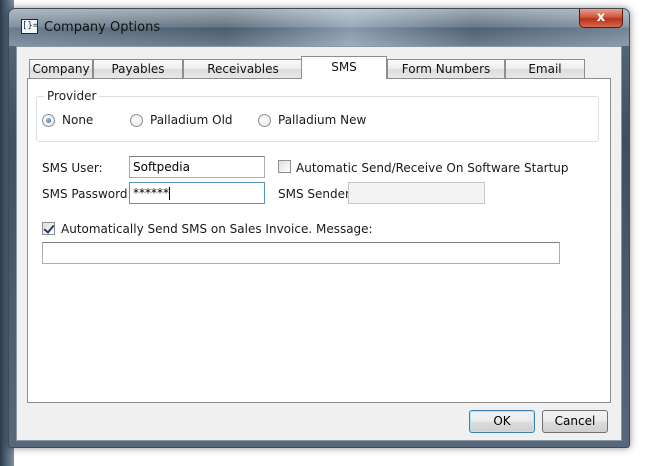  I want to click on provider-palladium-old-radio: Palladium Old, so click(181, 121).